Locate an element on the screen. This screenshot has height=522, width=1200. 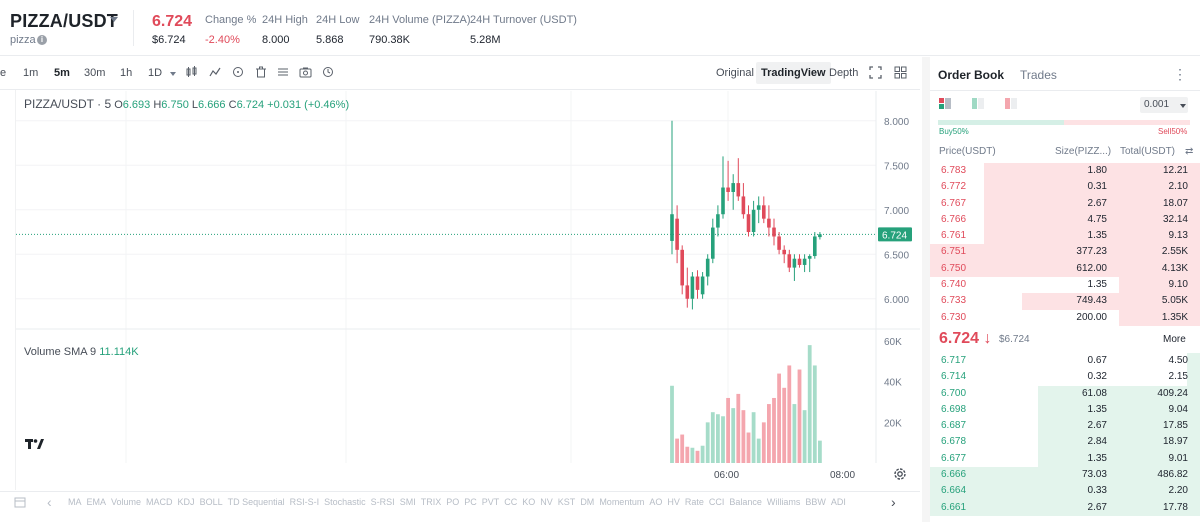
indicator-williams: Williams is located at coordinates (784, 502).